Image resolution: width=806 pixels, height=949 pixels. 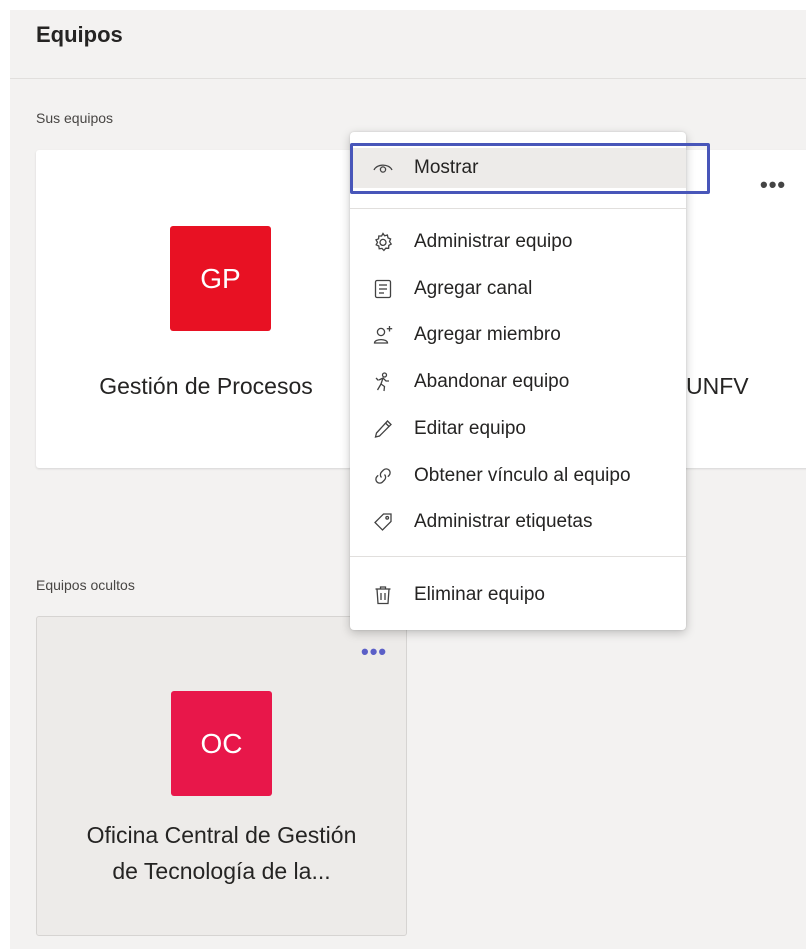 What do you see at coordinates (408, 44) in the screenshot?
I see `header-bar: Equipos` at bounding box center [408, 44].